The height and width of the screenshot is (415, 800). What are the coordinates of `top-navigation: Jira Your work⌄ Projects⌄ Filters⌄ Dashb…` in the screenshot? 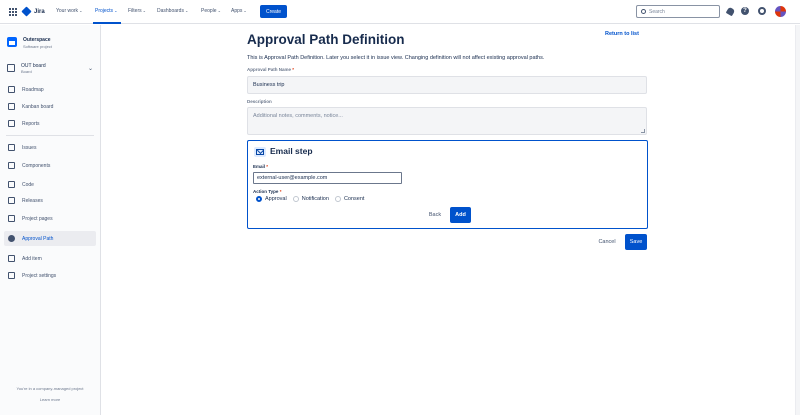 It's located at (400, 12).